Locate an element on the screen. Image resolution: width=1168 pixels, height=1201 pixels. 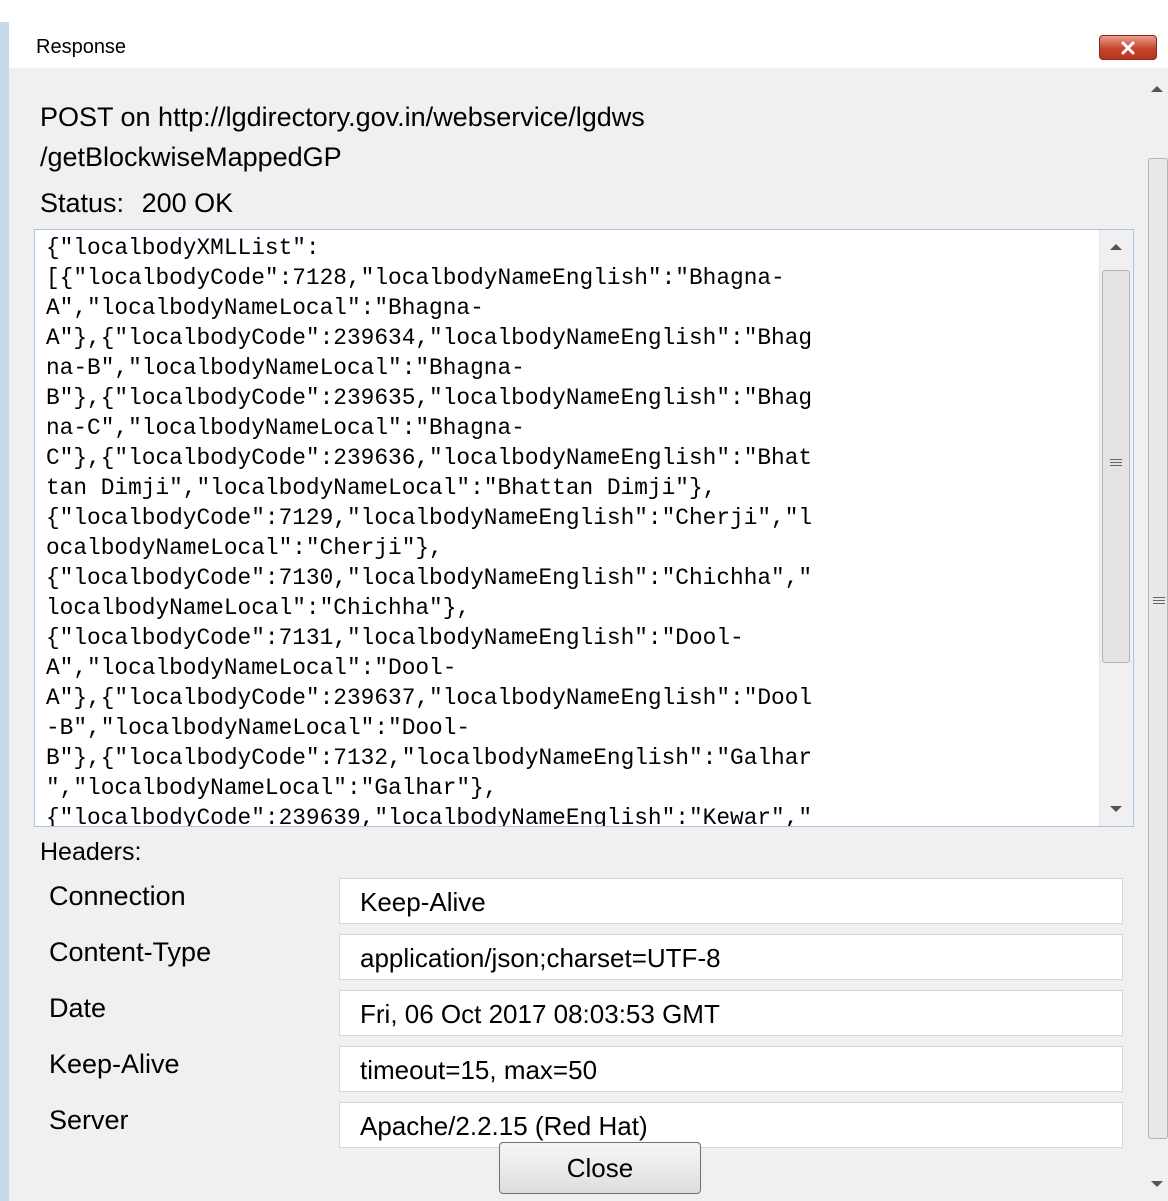
header-value-field: Keep-Alive is located at coordinates (731, 901).